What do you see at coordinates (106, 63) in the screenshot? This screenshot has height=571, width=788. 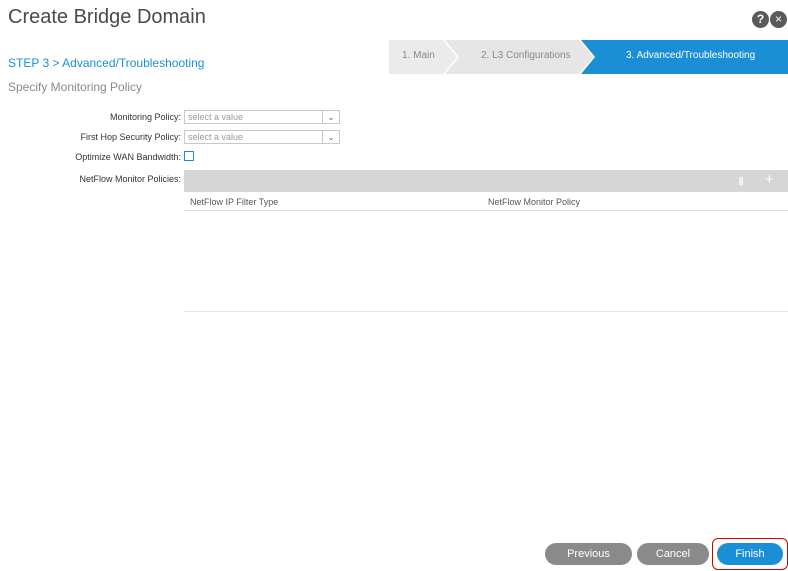 I see `step-heading: STEP 3 > Advanced/Troubleshooting` at bounding box center [106, 63].